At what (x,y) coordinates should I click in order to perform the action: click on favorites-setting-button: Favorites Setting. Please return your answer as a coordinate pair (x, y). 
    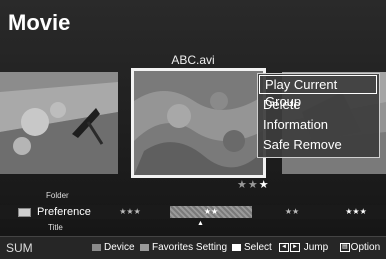
    Looking at the image, I should click on (183, 248).